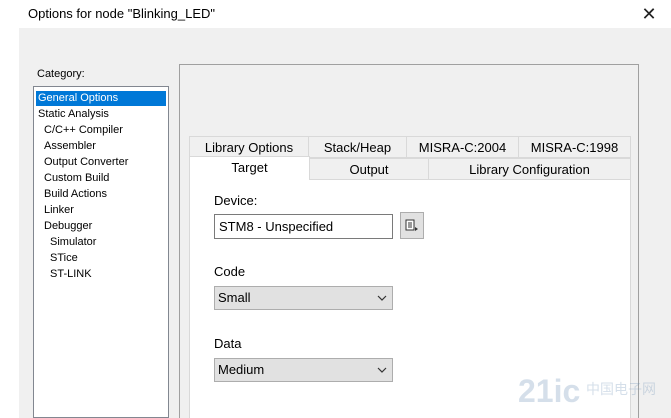  I want to click on category-item-assembler: Assembler, so click(70, 146).